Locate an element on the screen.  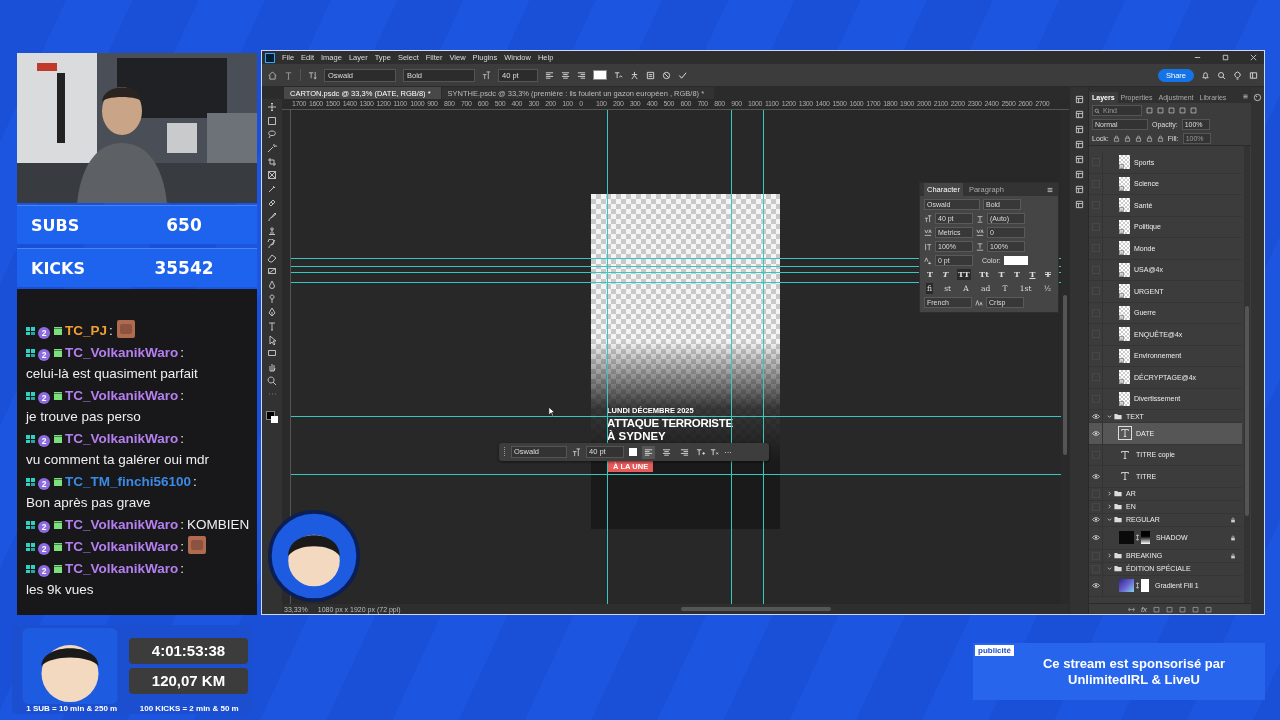
figure-icon is located at coordinates (634, 75).